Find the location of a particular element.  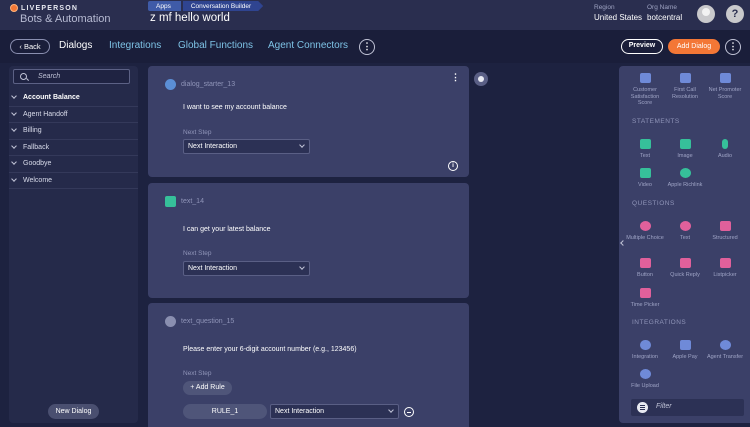

info-icon: i is located at coordinates (453, 166).